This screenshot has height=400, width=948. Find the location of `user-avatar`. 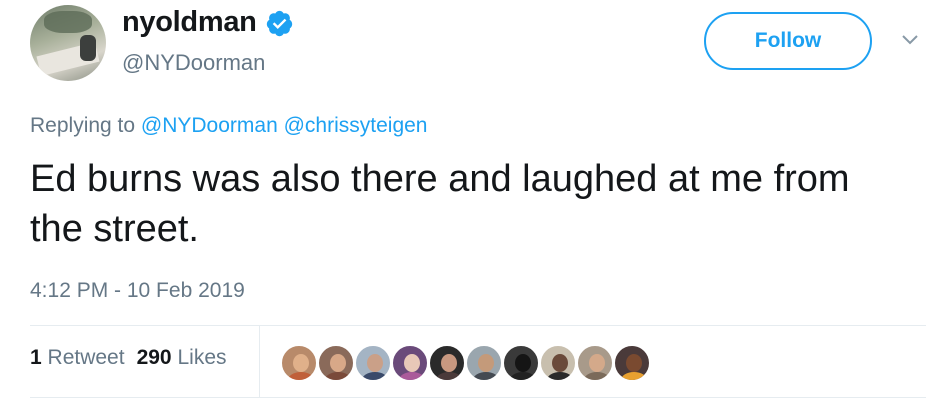

user-avatar is located at coordinates (68, 43).